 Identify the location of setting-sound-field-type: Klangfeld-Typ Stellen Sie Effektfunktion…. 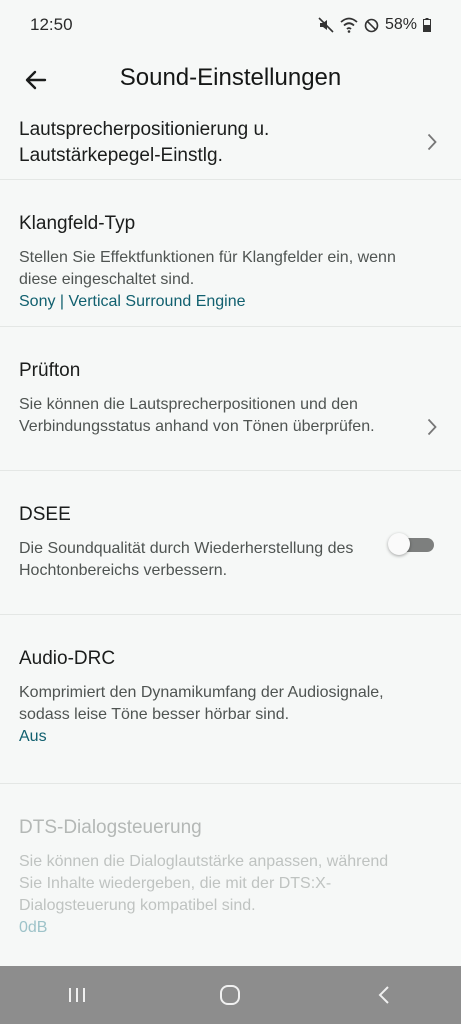
(230, 253).